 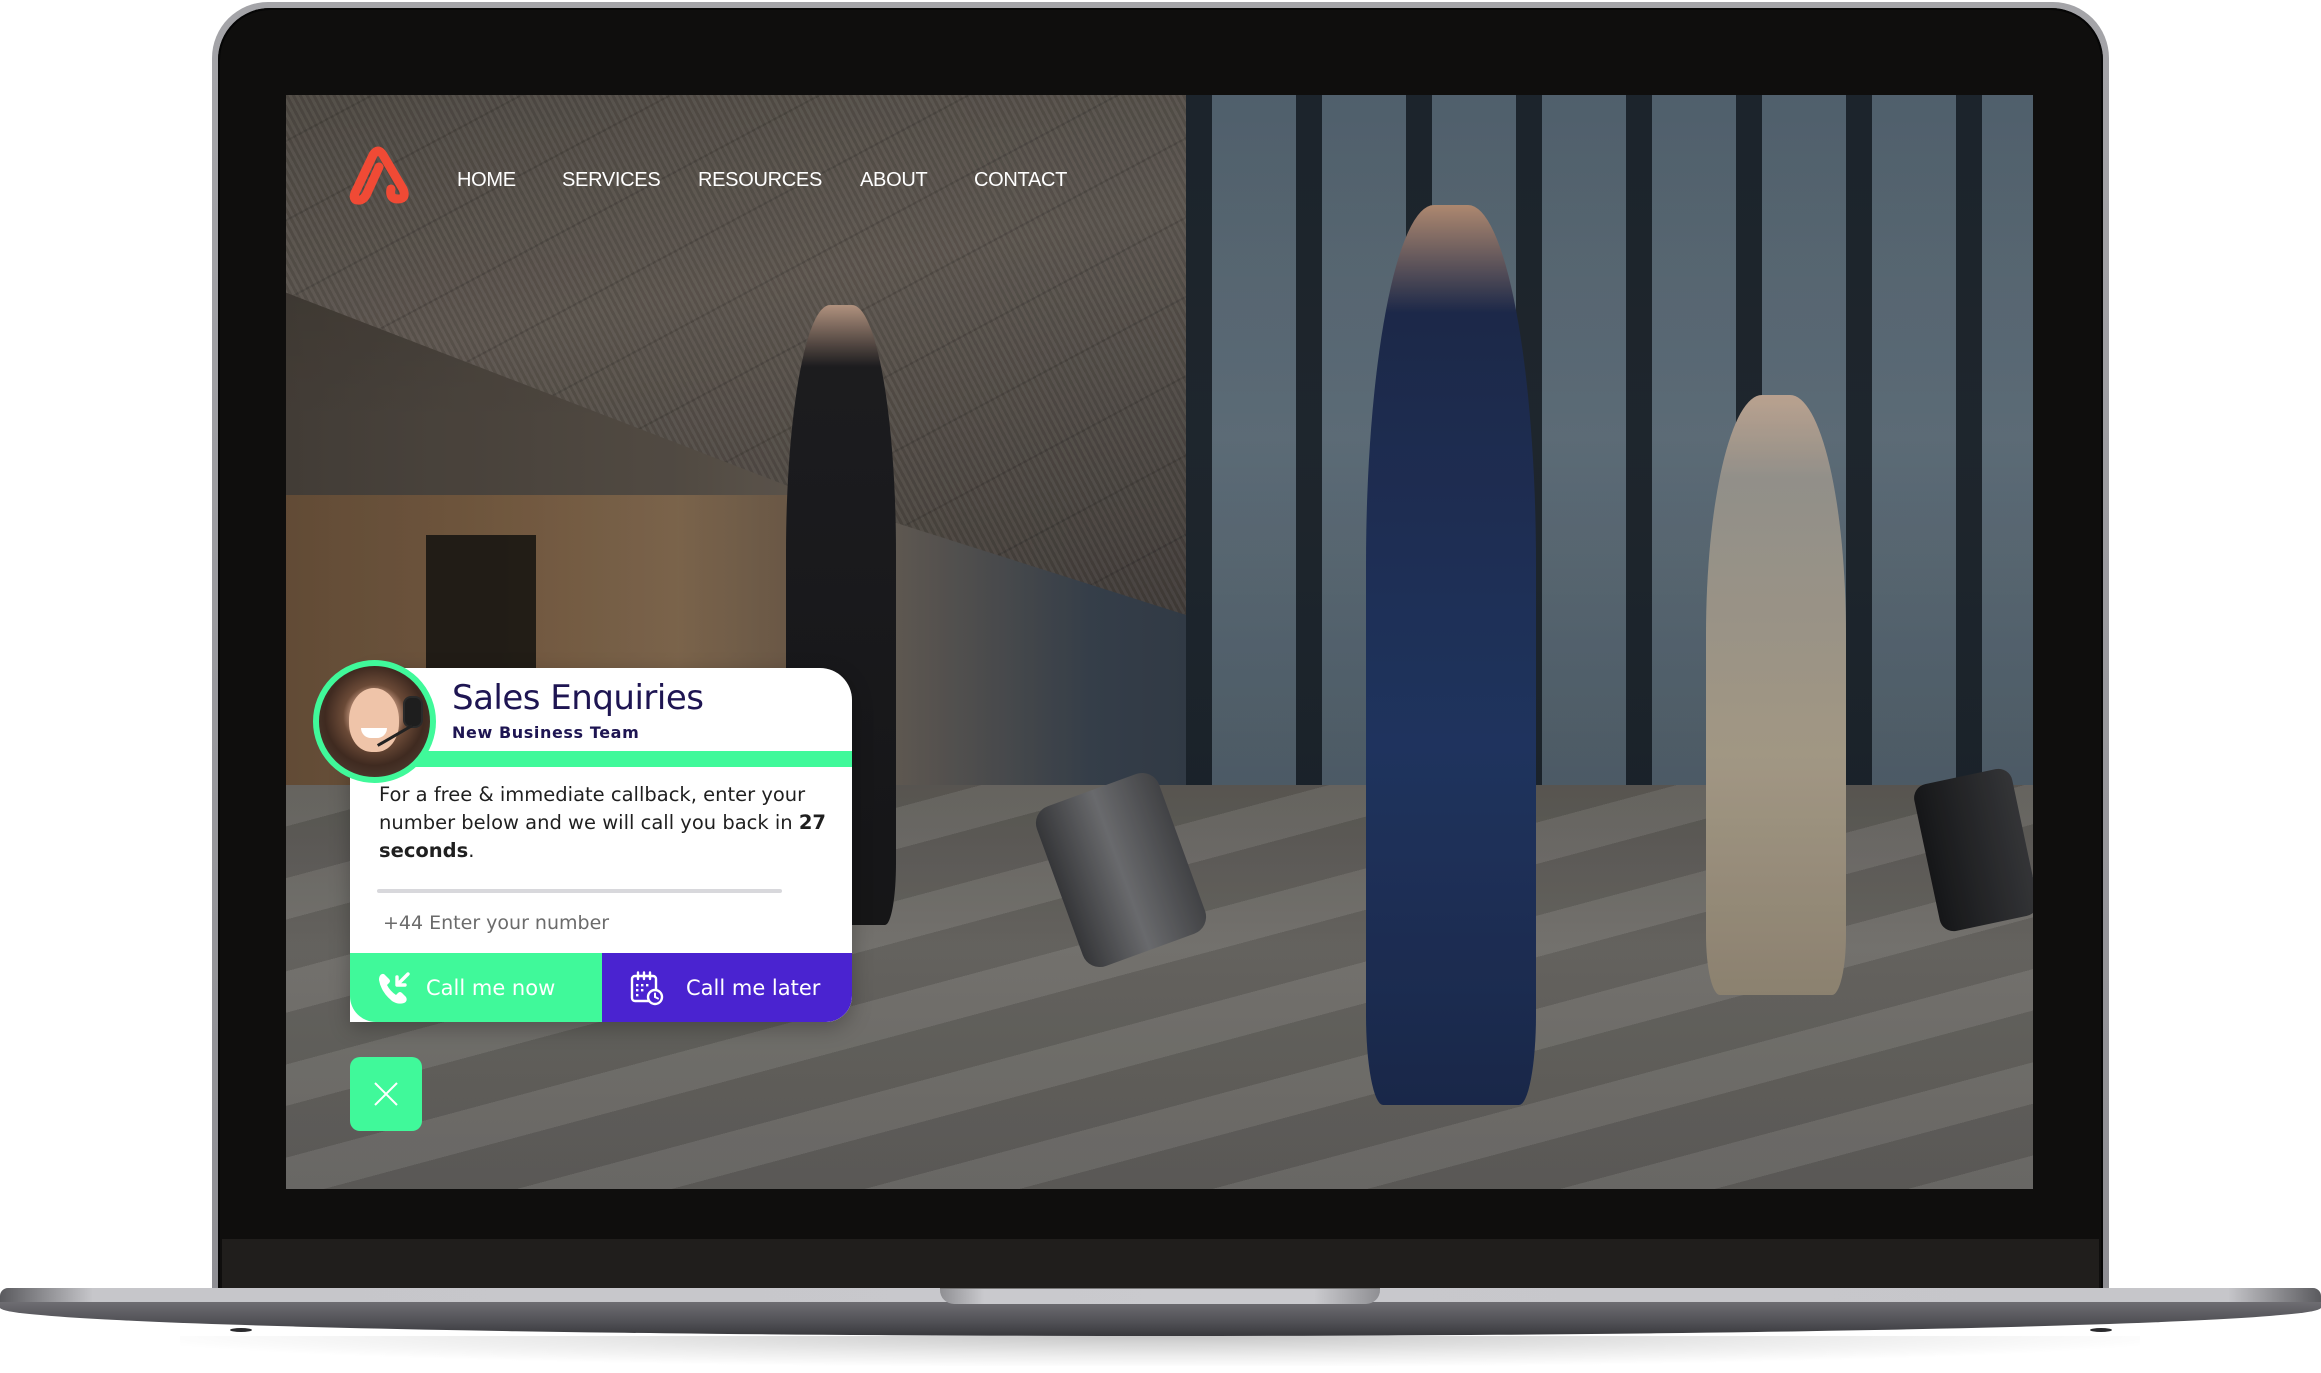 What do you see at coordinates (894, 180) in the screenshot?
I see `nav-about: ABOUT` at bounding box center [894, 180].